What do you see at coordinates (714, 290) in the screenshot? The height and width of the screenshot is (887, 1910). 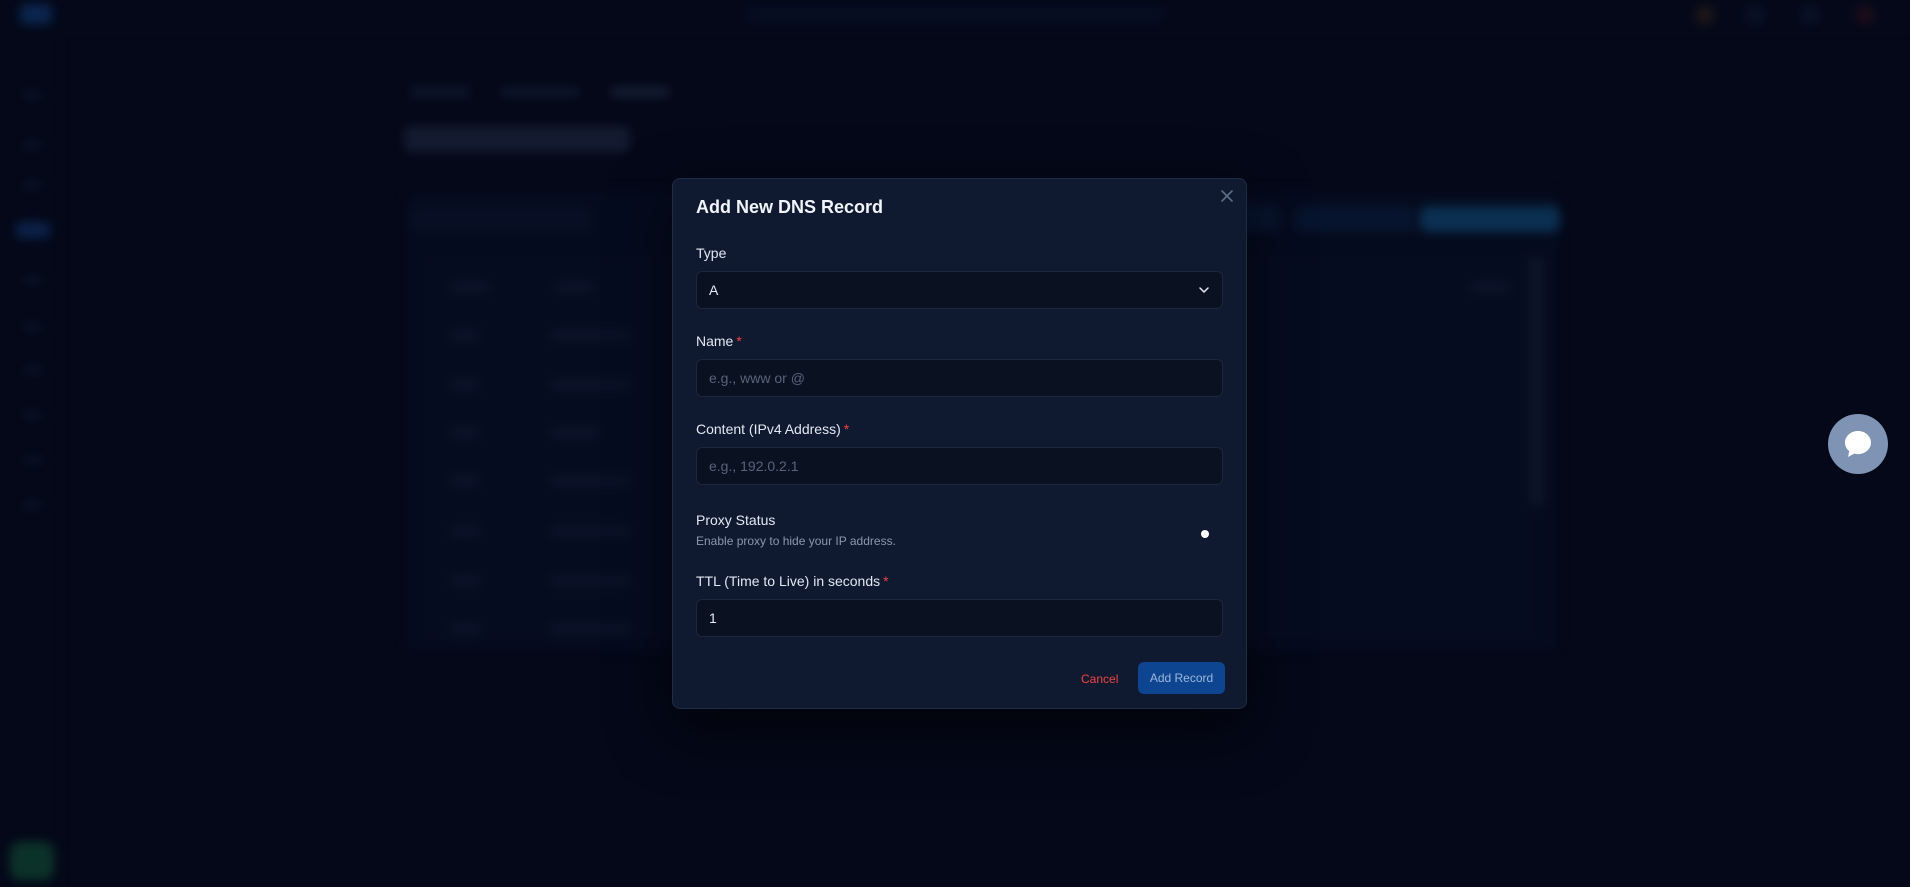 I see `type-select-value: A` at bounding box center [714, 290].